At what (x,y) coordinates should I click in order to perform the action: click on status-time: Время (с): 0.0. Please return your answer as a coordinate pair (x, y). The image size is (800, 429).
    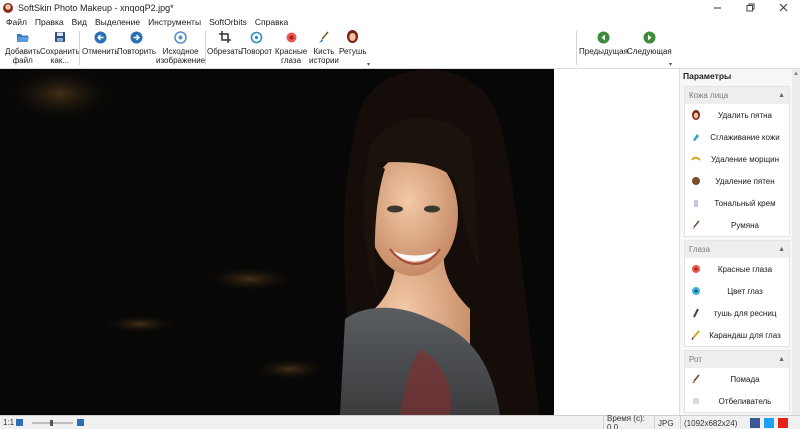
    Looking at the image, I should click on (626, 421).